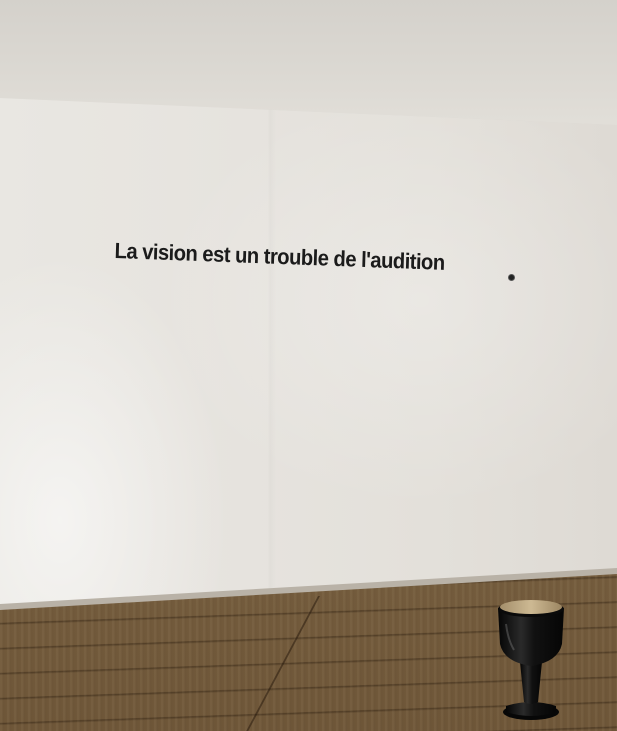 The image size is (617, 731). I want to click on stool-stem, so click(531, 683).